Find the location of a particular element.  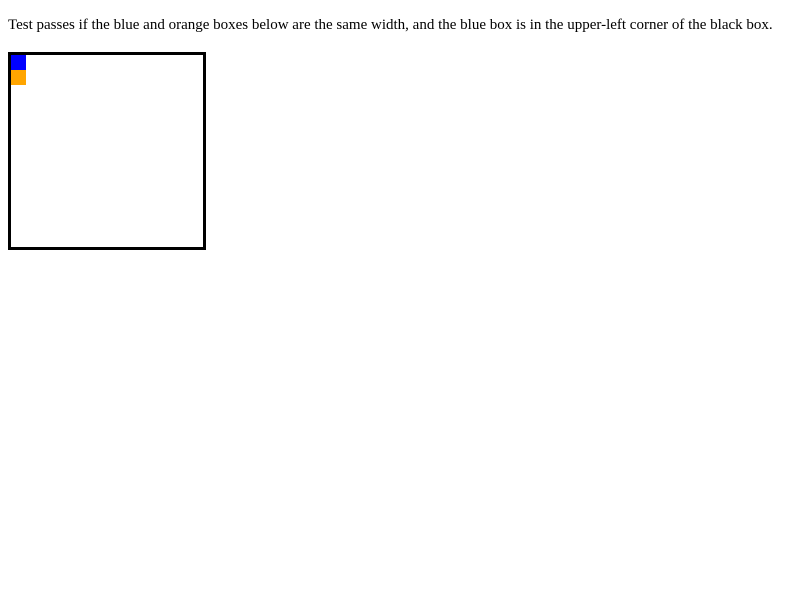

blue-box is located at coordinates (18, 62).